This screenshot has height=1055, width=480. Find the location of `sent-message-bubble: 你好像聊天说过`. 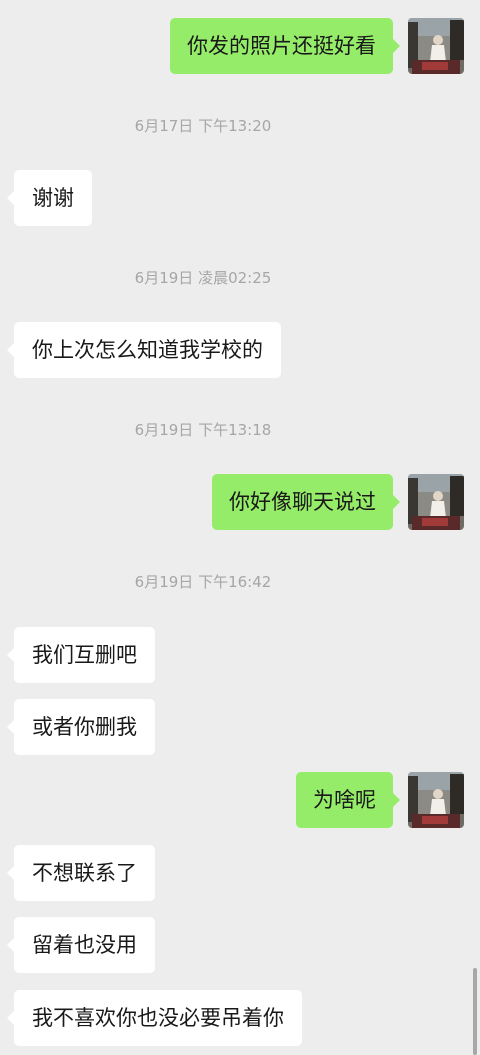

sent-message-bubble: 你好像聊天说过 is located at coordinates (306, 502).